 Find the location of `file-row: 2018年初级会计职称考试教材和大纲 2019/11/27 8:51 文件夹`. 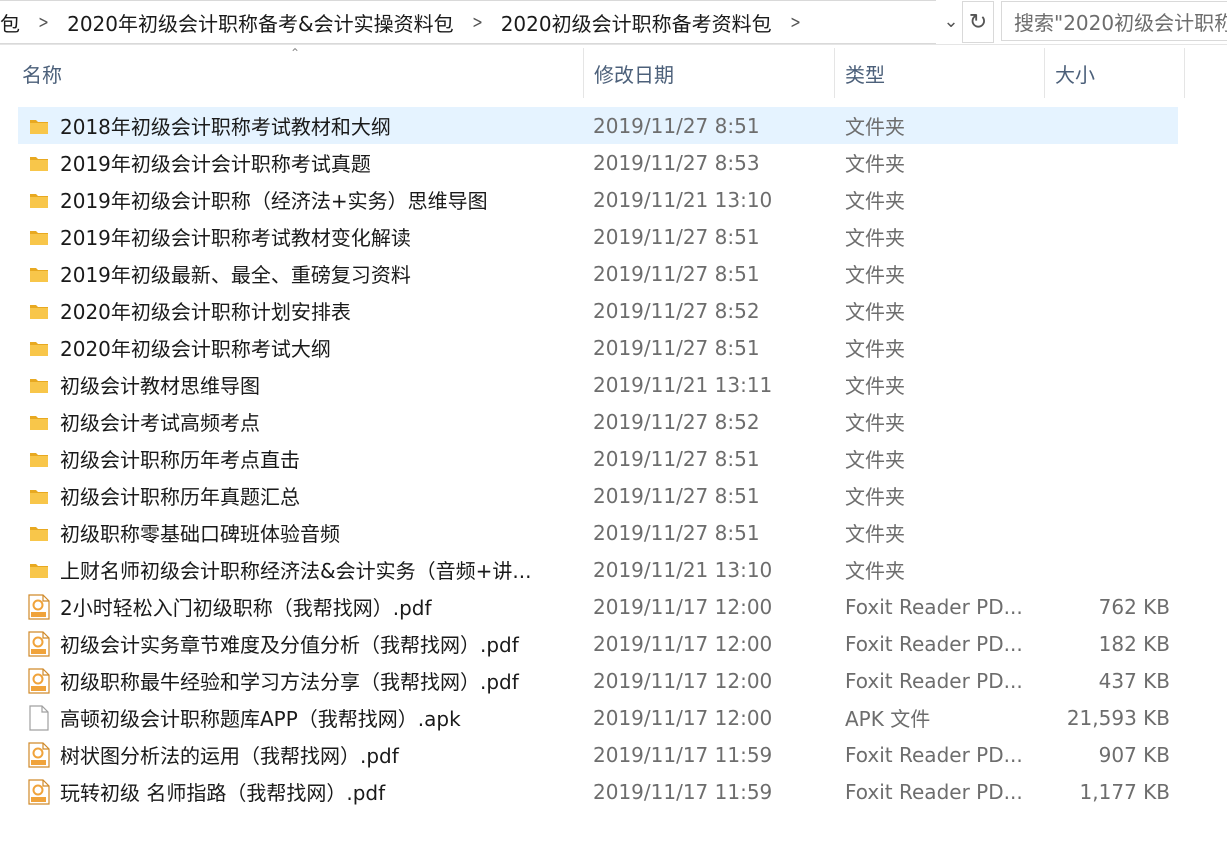

file-row: 2018年初级会计职称考试教材和大纲 2019/11/27 8:51 文件夹 is located at coordinates (598, 125).